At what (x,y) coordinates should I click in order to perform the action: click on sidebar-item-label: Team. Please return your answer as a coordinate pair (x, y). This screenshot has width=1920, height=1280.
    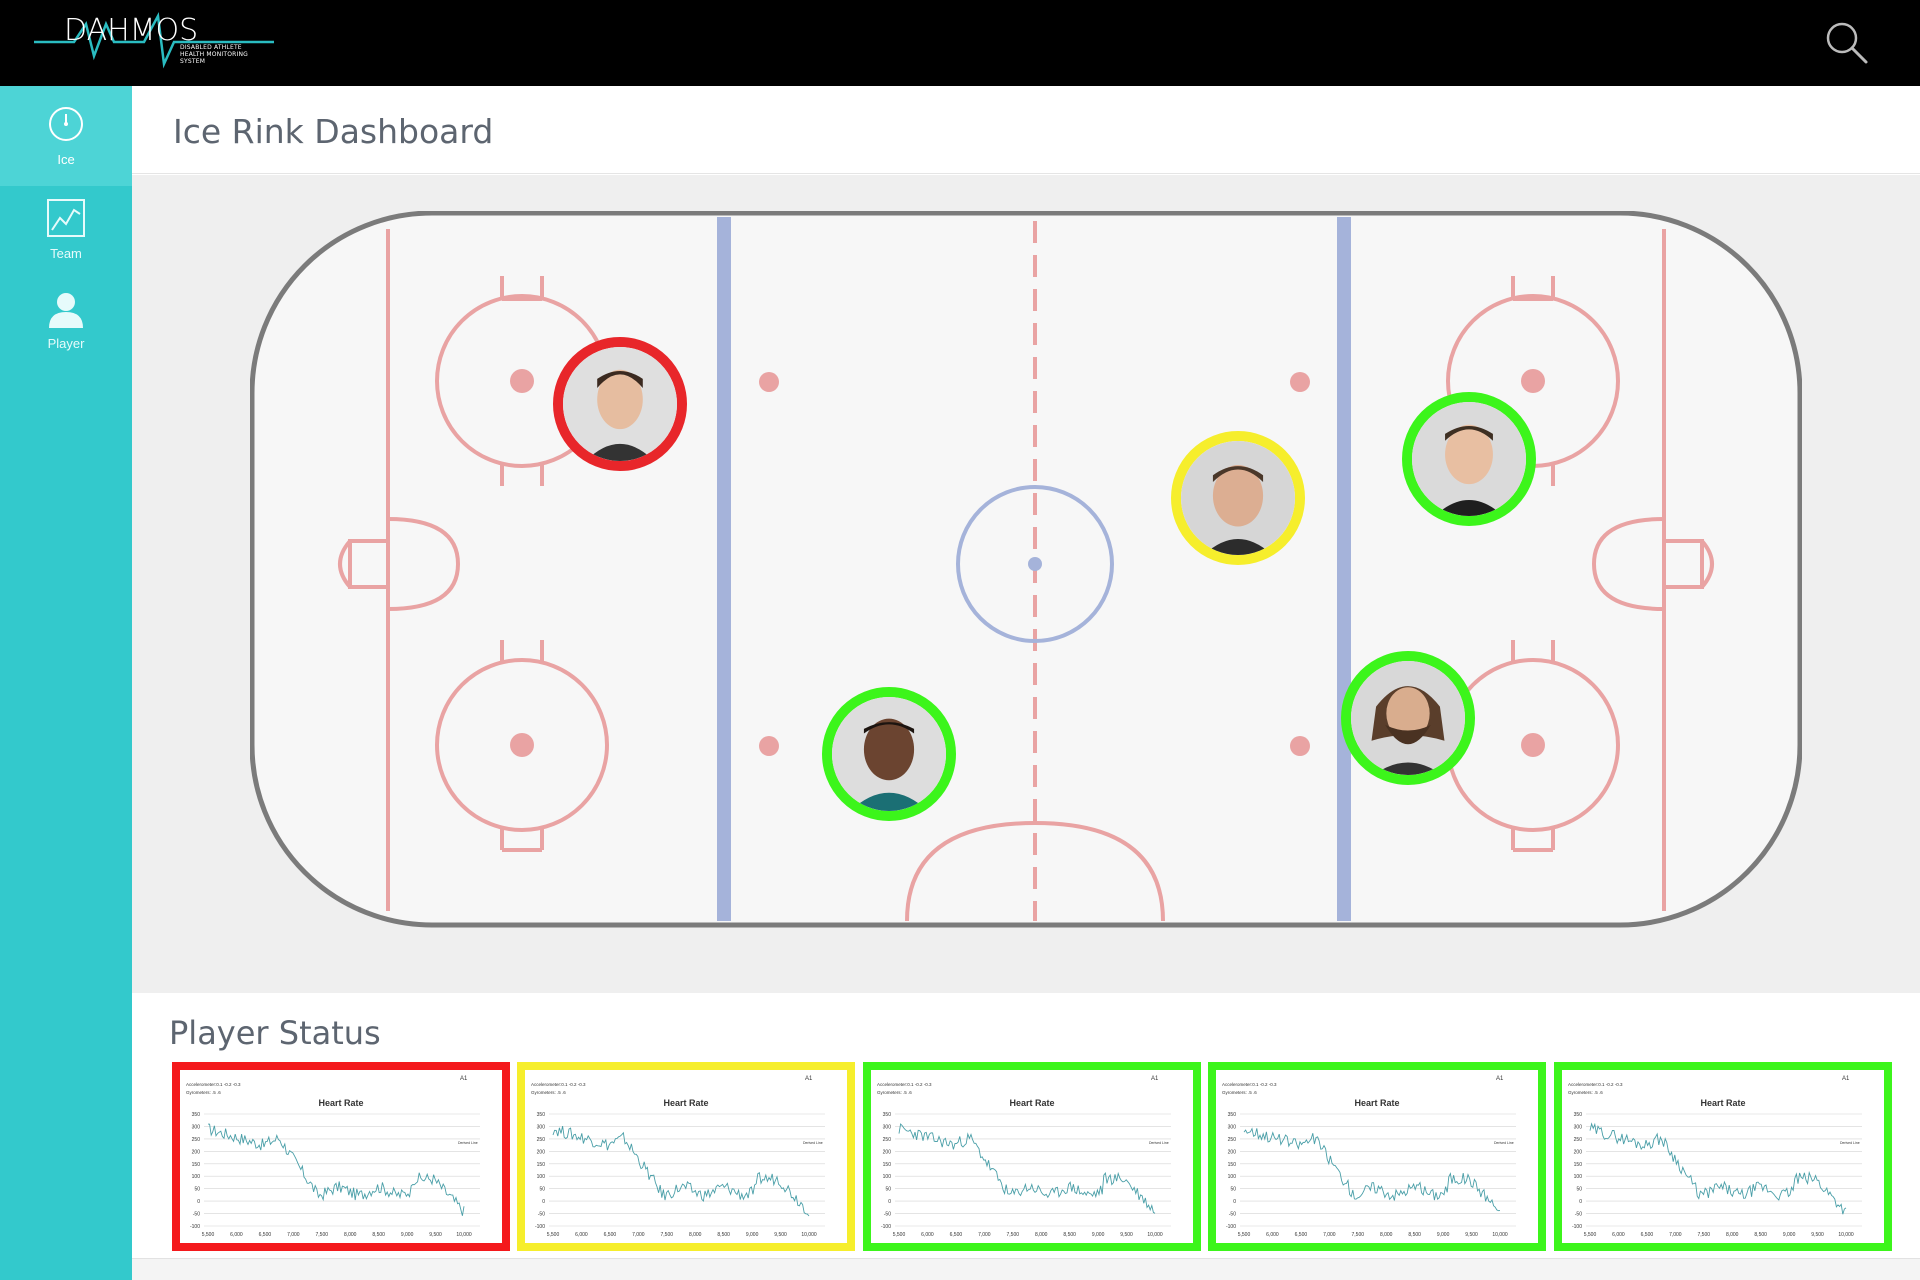
    Looking at the image, I should click on (66, 253).